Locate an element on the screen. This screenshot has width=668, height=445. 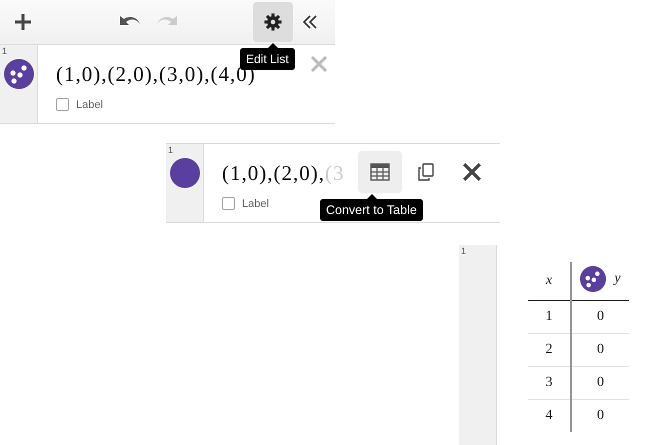
settings-button is located at coordinates (273, 22).